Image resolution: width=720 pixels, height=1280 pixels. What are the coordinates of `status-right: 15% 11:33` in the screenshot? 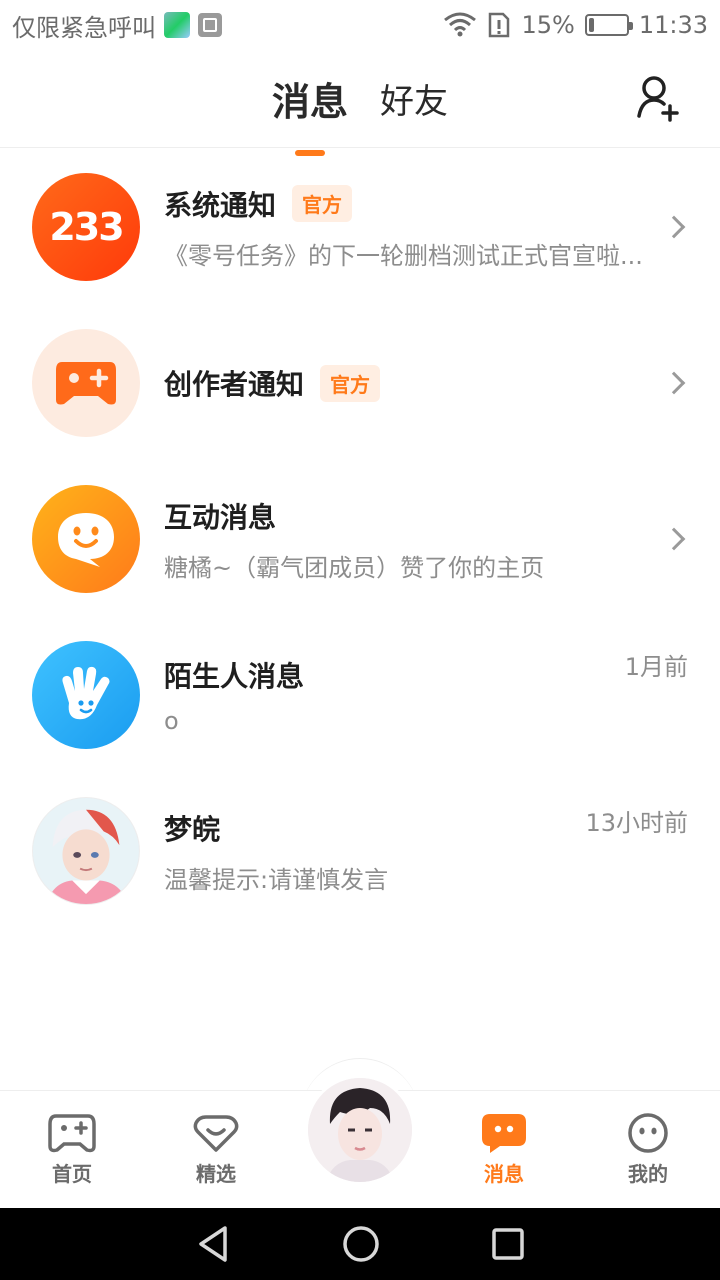 It's located at (575, 25).